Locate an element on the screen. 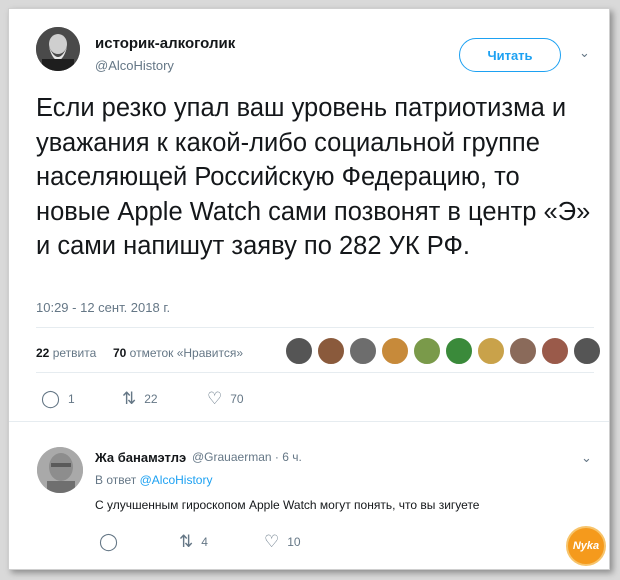 The height and width of the screenshot is (580, 620). like-action: ♡ 70 is located at coordinates (225, 399).